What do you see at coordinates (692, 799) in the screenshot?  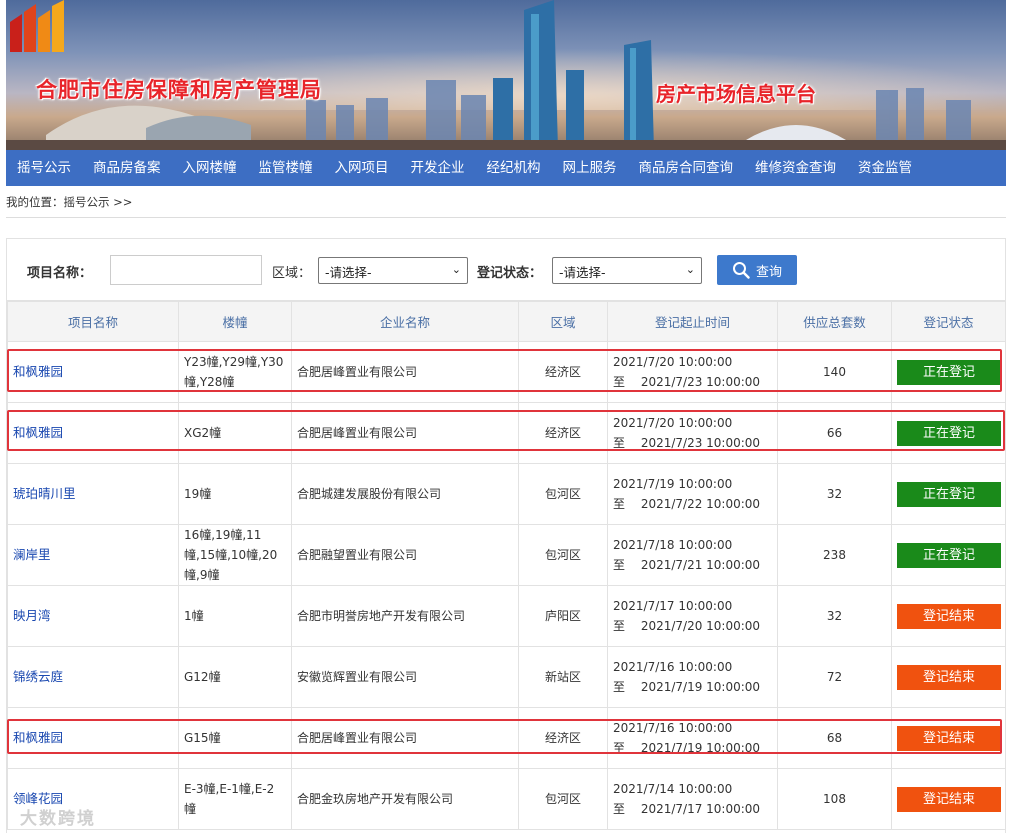 I see `cell-period: 2021/7/14 10:00:00 至 2021/7/17 10:00:00` at bounding box center [692, 799].